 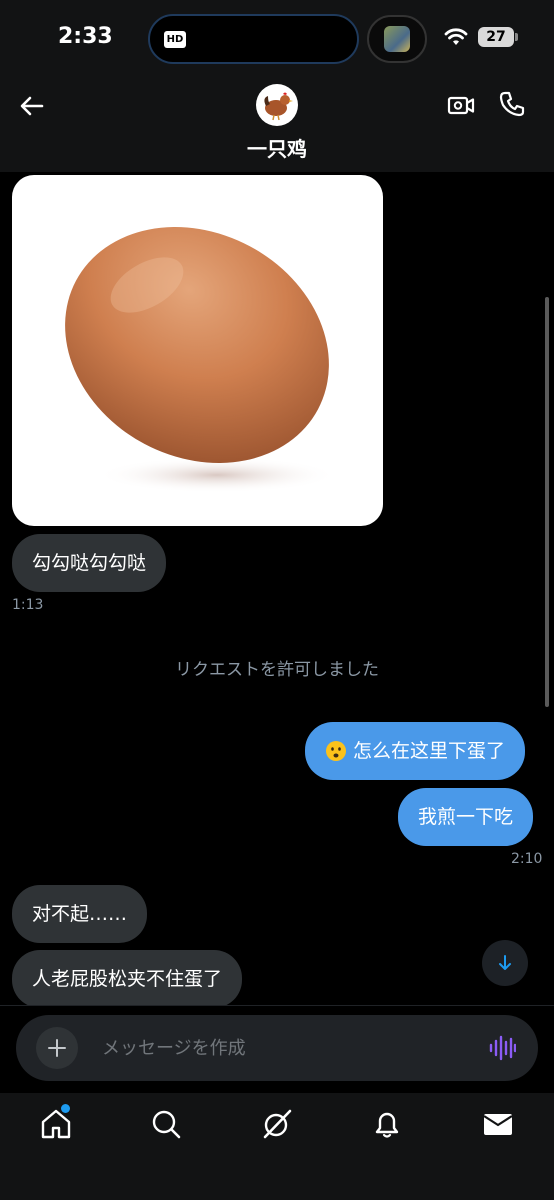 I want to click on message-text: 我煎一下吃, so click(x=466, y=816).